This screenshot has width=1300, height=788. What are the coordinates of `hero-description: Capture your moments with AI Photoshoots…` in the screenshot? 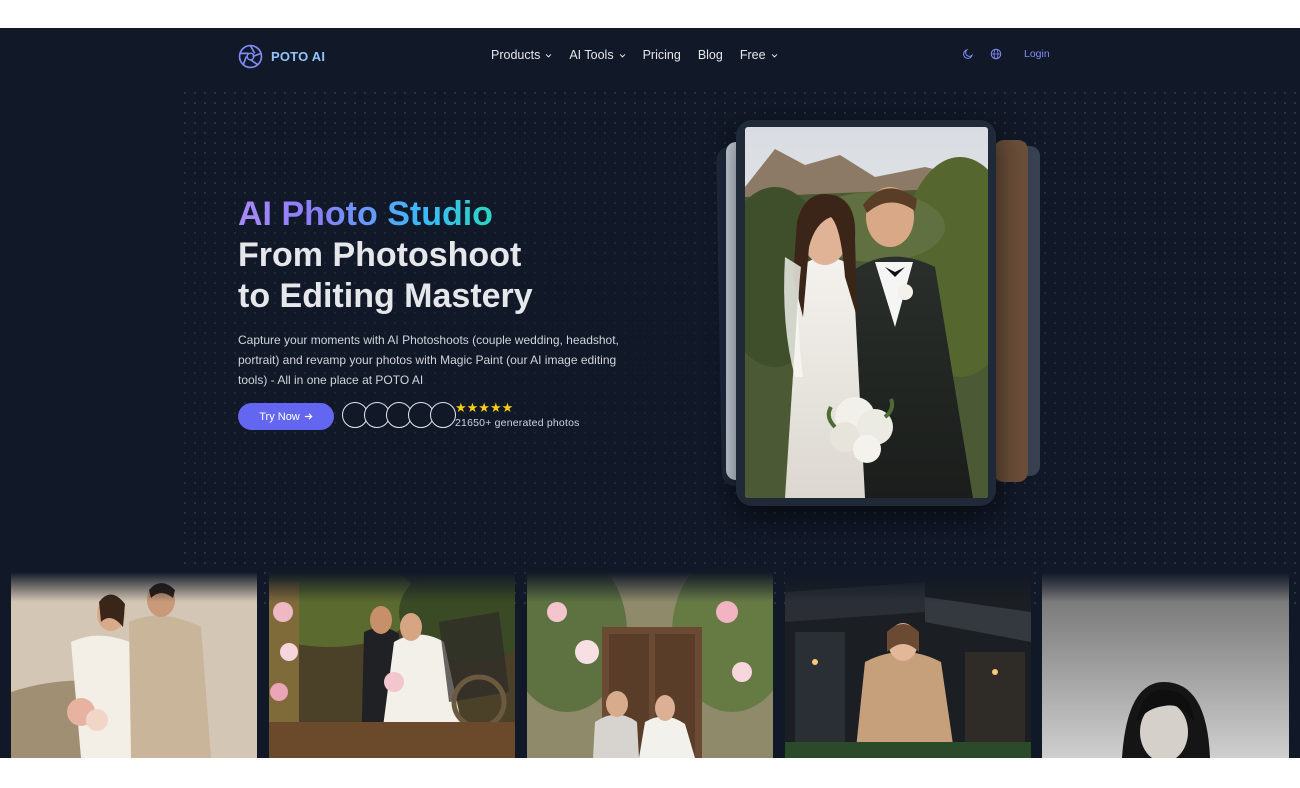 It's located at (428, 360).